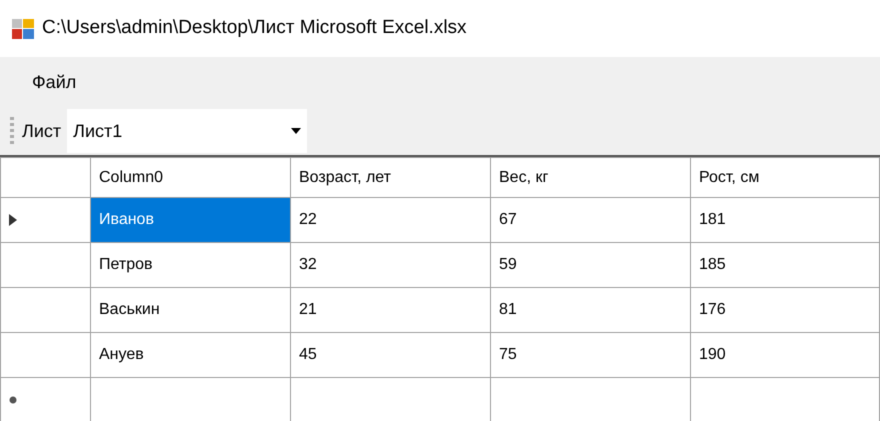 The image size is (880, 421). I want to click on table-cell: 185, so click(785, 265).